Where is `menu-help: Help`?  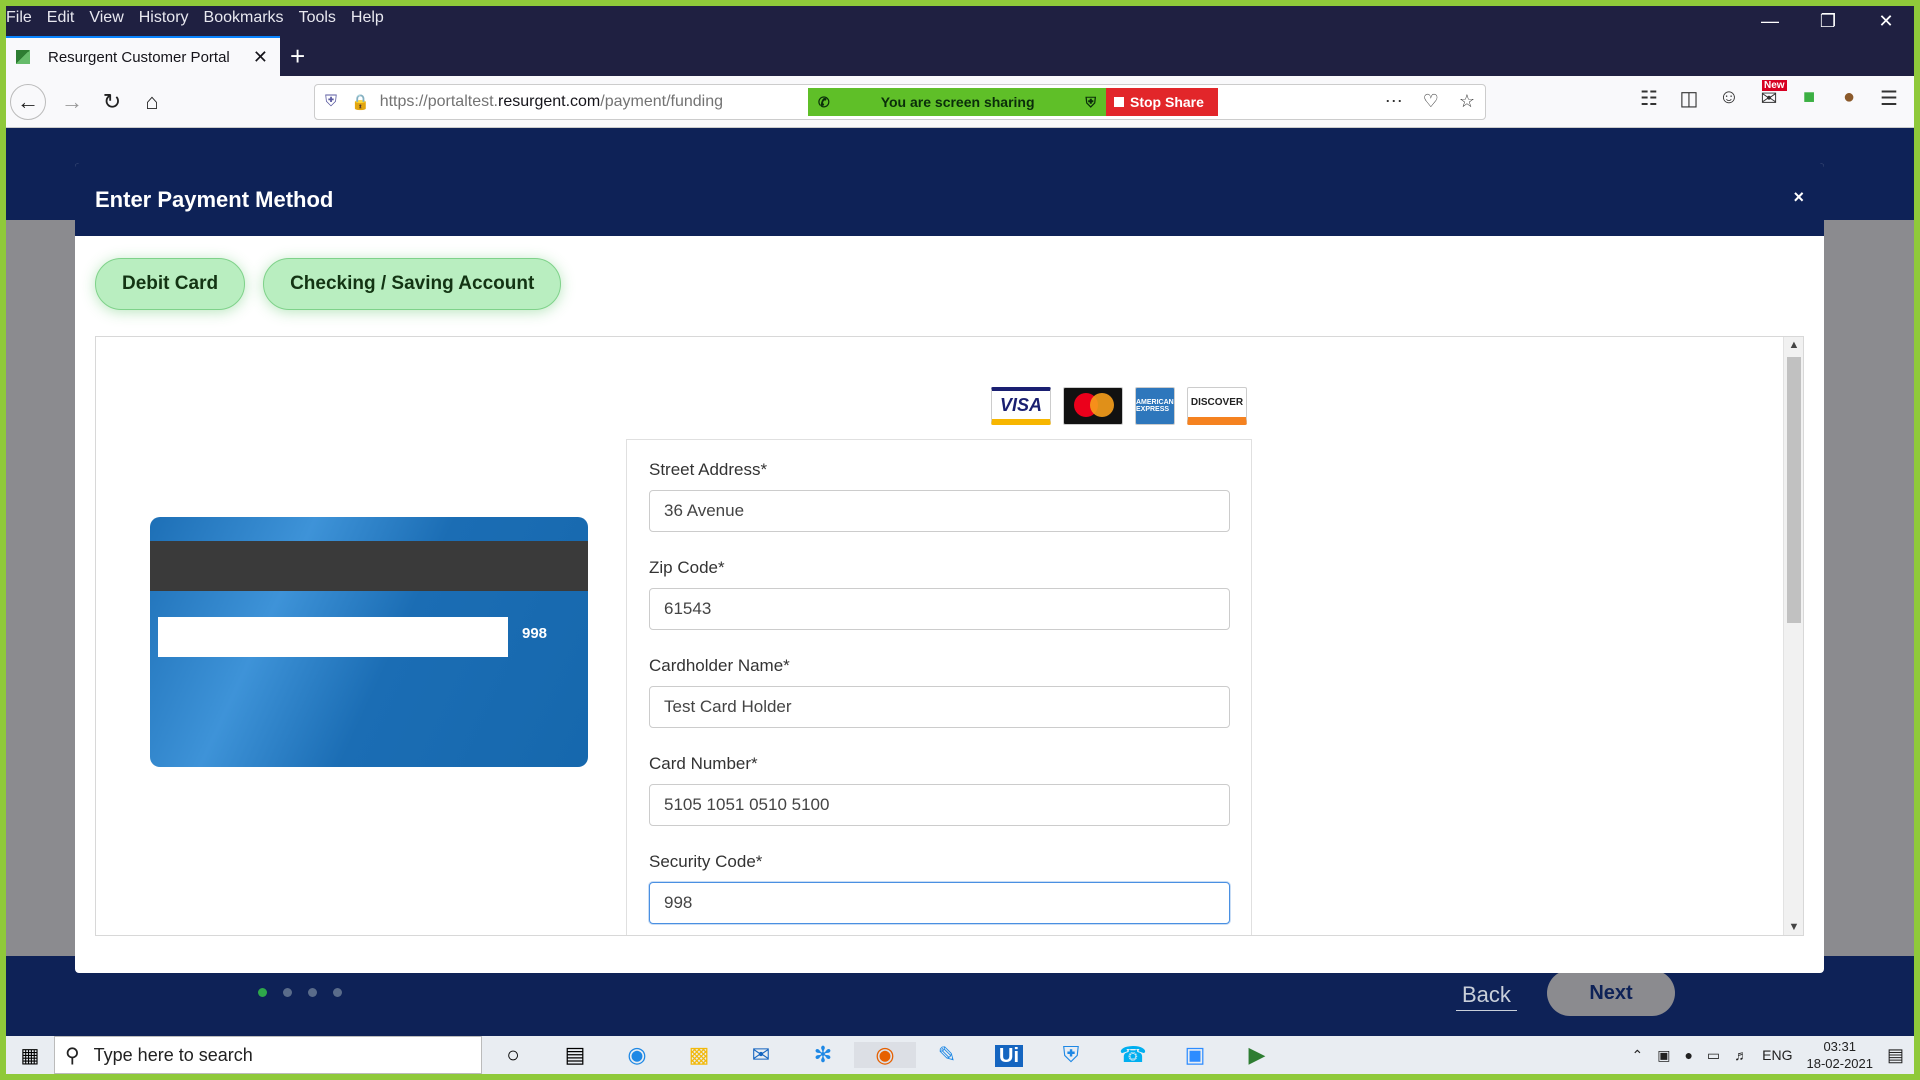
menu-help: Help is located at coordinates (371, 18).